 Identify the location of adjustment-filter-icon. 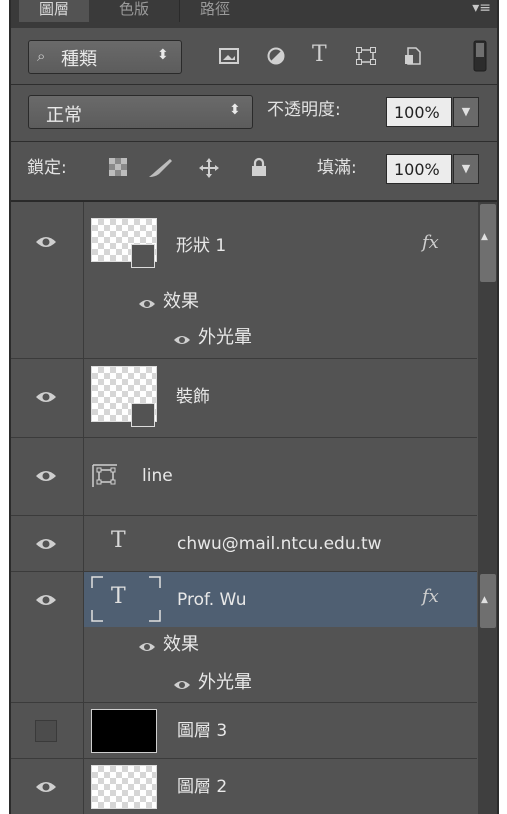
(276, 58).